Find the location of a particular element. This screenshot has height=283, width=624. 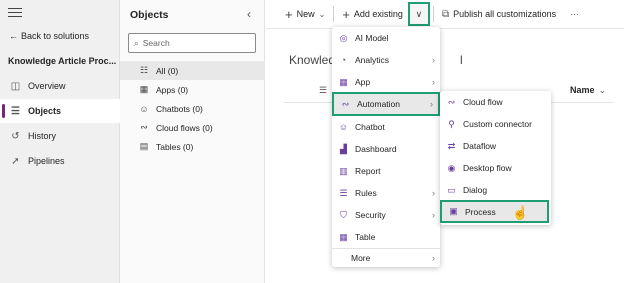

menu-item-cloud-flow: ∾ Cloud flow is located at coordinates (495, 102).